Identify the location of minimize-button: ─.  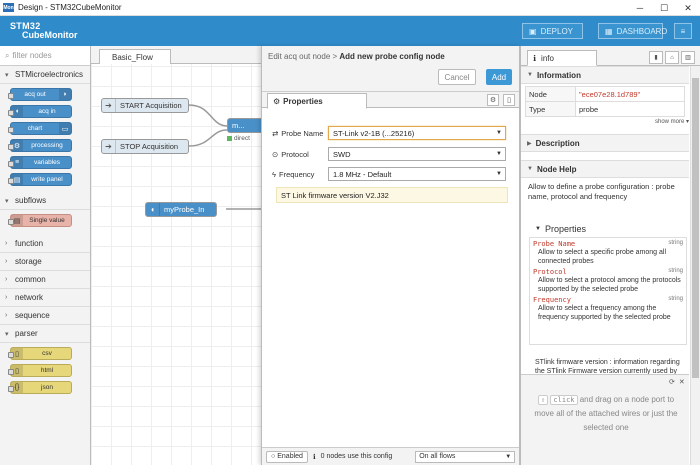
(640, 8).